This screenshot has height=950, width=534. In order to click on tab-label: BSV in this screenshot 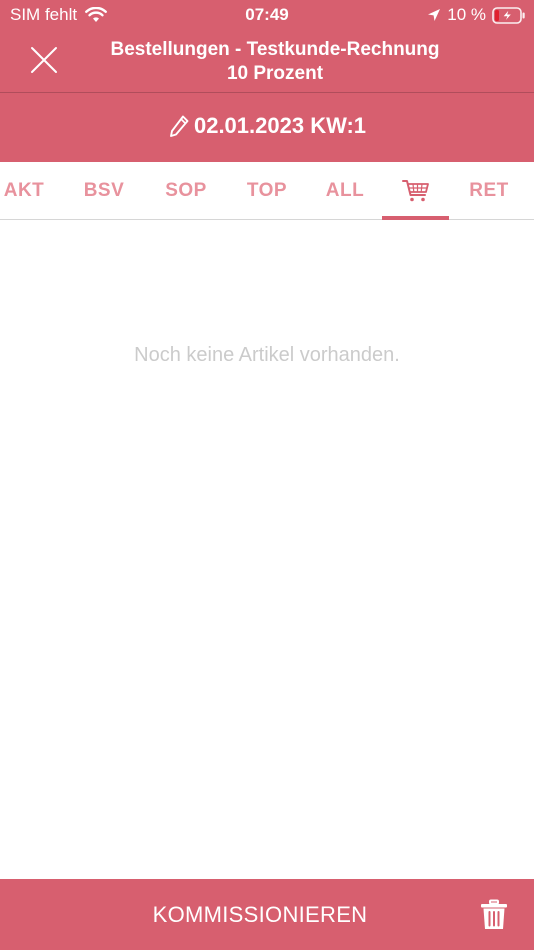, I will do `click(104, 190)`.